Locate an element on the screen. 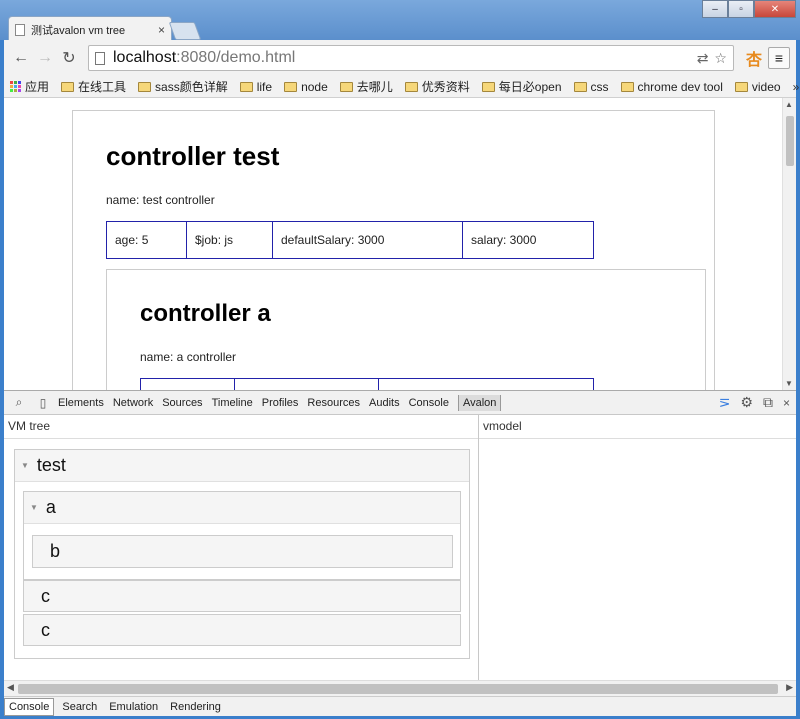 The width and height of the screenshot is (800, 719). tab-close-icon: × is located at coordinates (161, 30).